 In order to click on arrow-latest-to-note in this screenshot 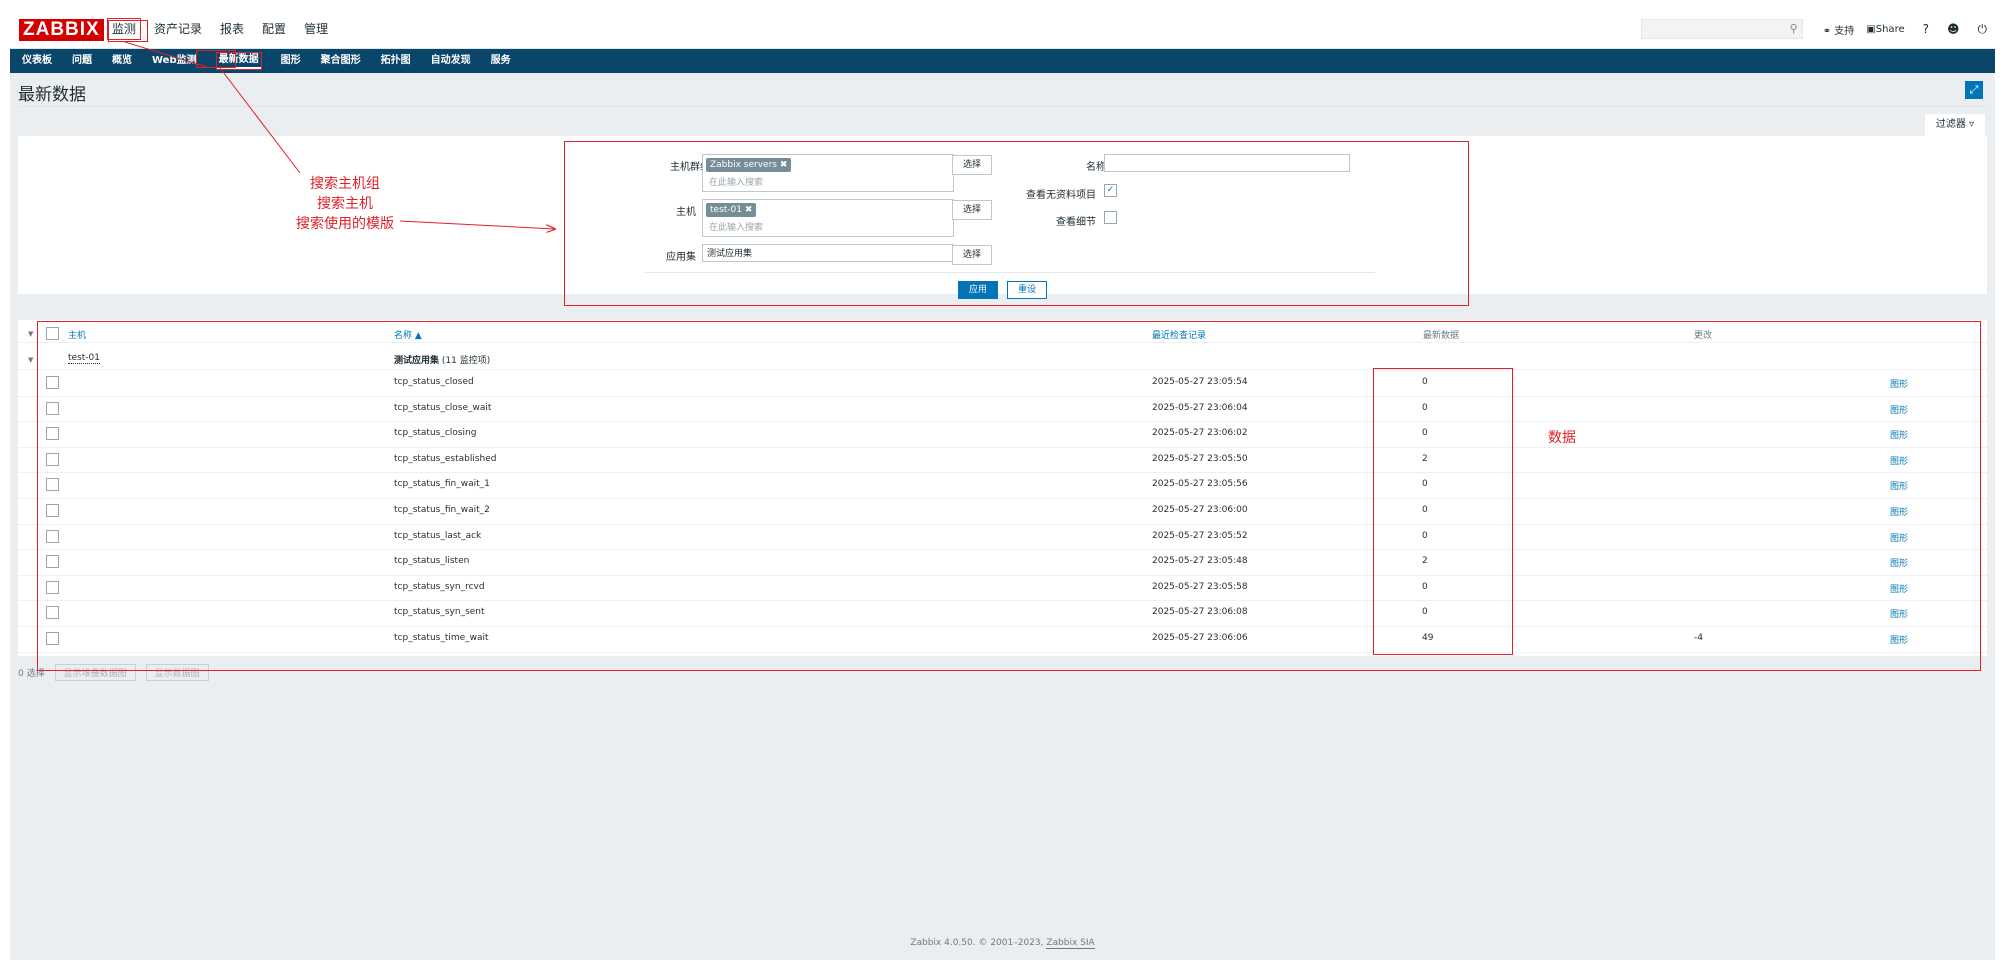, I will do `click(260, 120)`.